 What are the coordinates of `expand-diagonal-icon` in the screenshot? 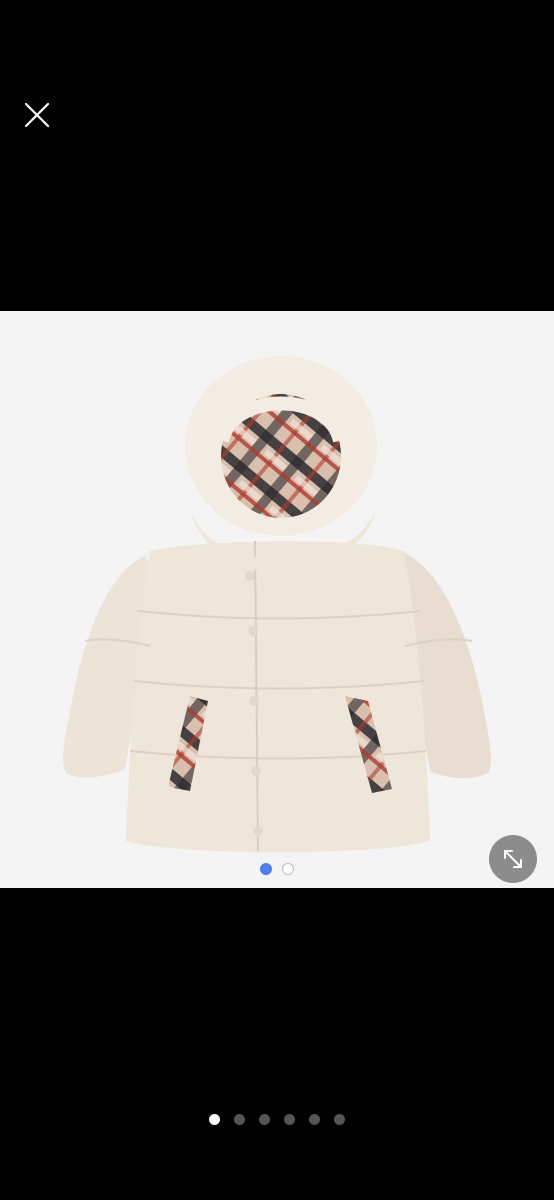 It's located at (513, 859).